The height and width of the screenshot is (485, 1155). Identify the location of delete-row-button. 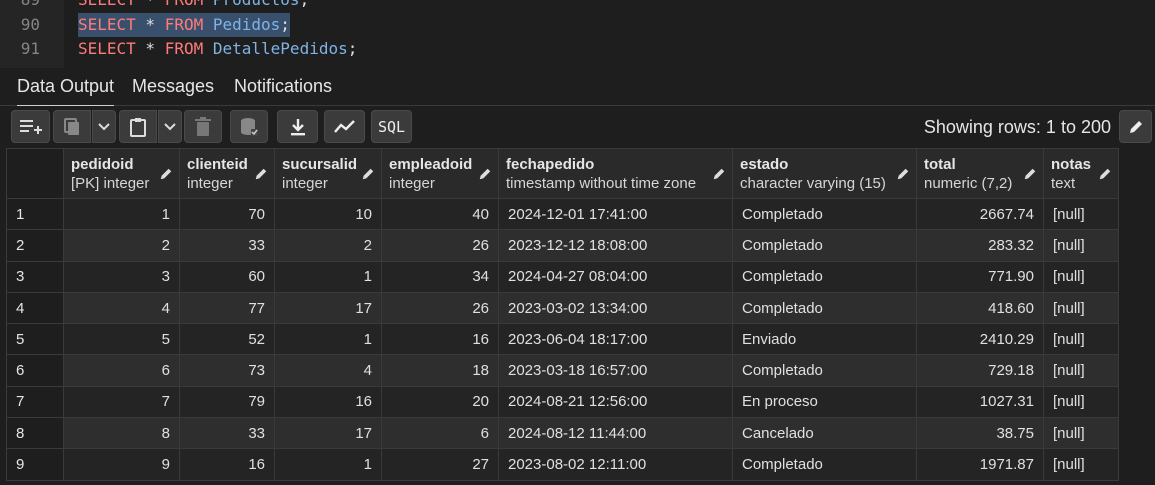
(203, 126).